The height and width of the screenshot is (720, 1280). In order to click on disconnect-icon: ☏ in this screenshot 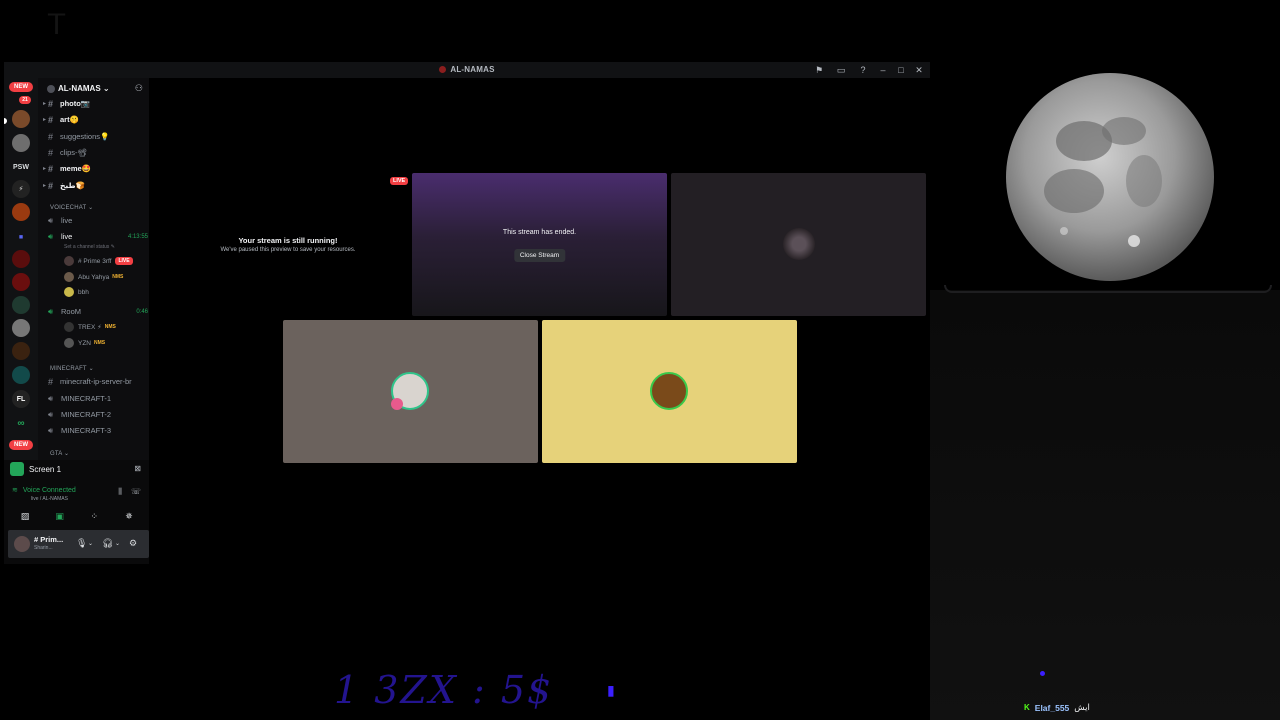, I will do `click(136, 492)`.